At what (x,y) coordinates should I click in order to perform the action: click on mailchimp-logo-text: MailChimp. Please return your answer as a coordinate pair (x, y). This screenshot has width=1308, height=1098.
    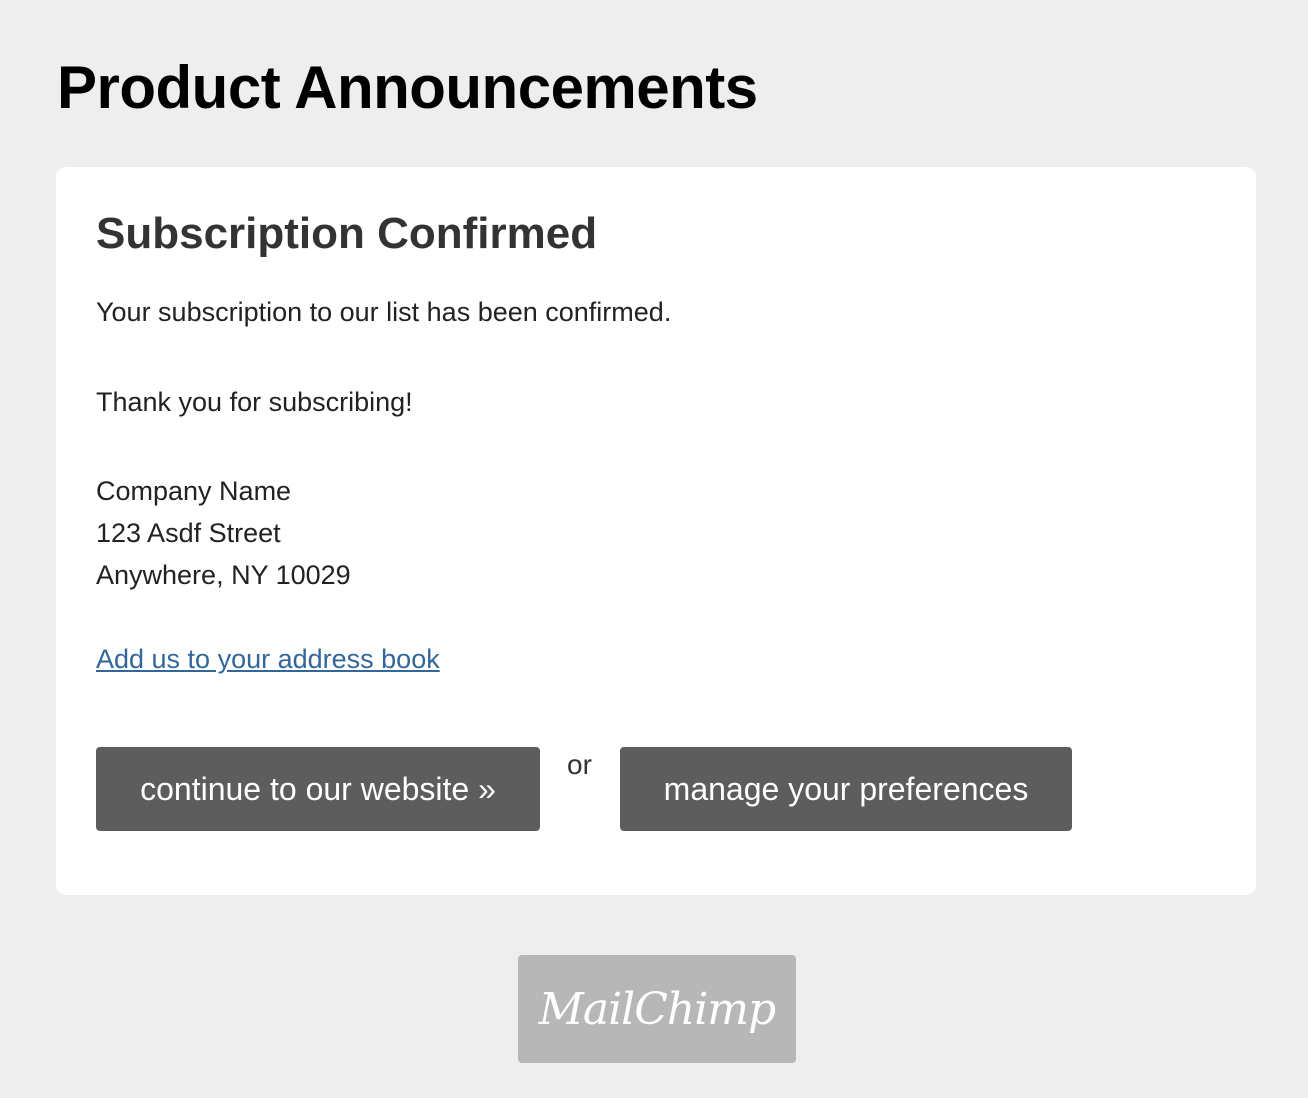
    Looking at the image, I should click on (657, 1009).